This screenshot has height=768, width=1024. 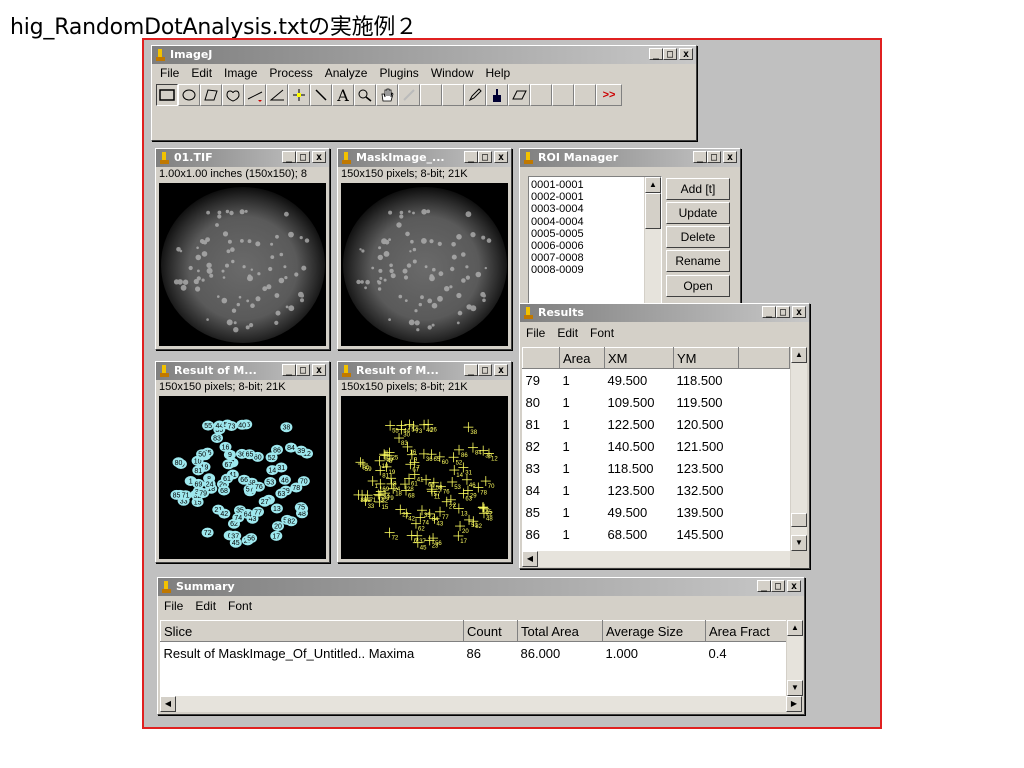 What do you see at coordinates (452, 73) in the screenshot?
I see `menu-window: Window` at bounding box center [452, 73].